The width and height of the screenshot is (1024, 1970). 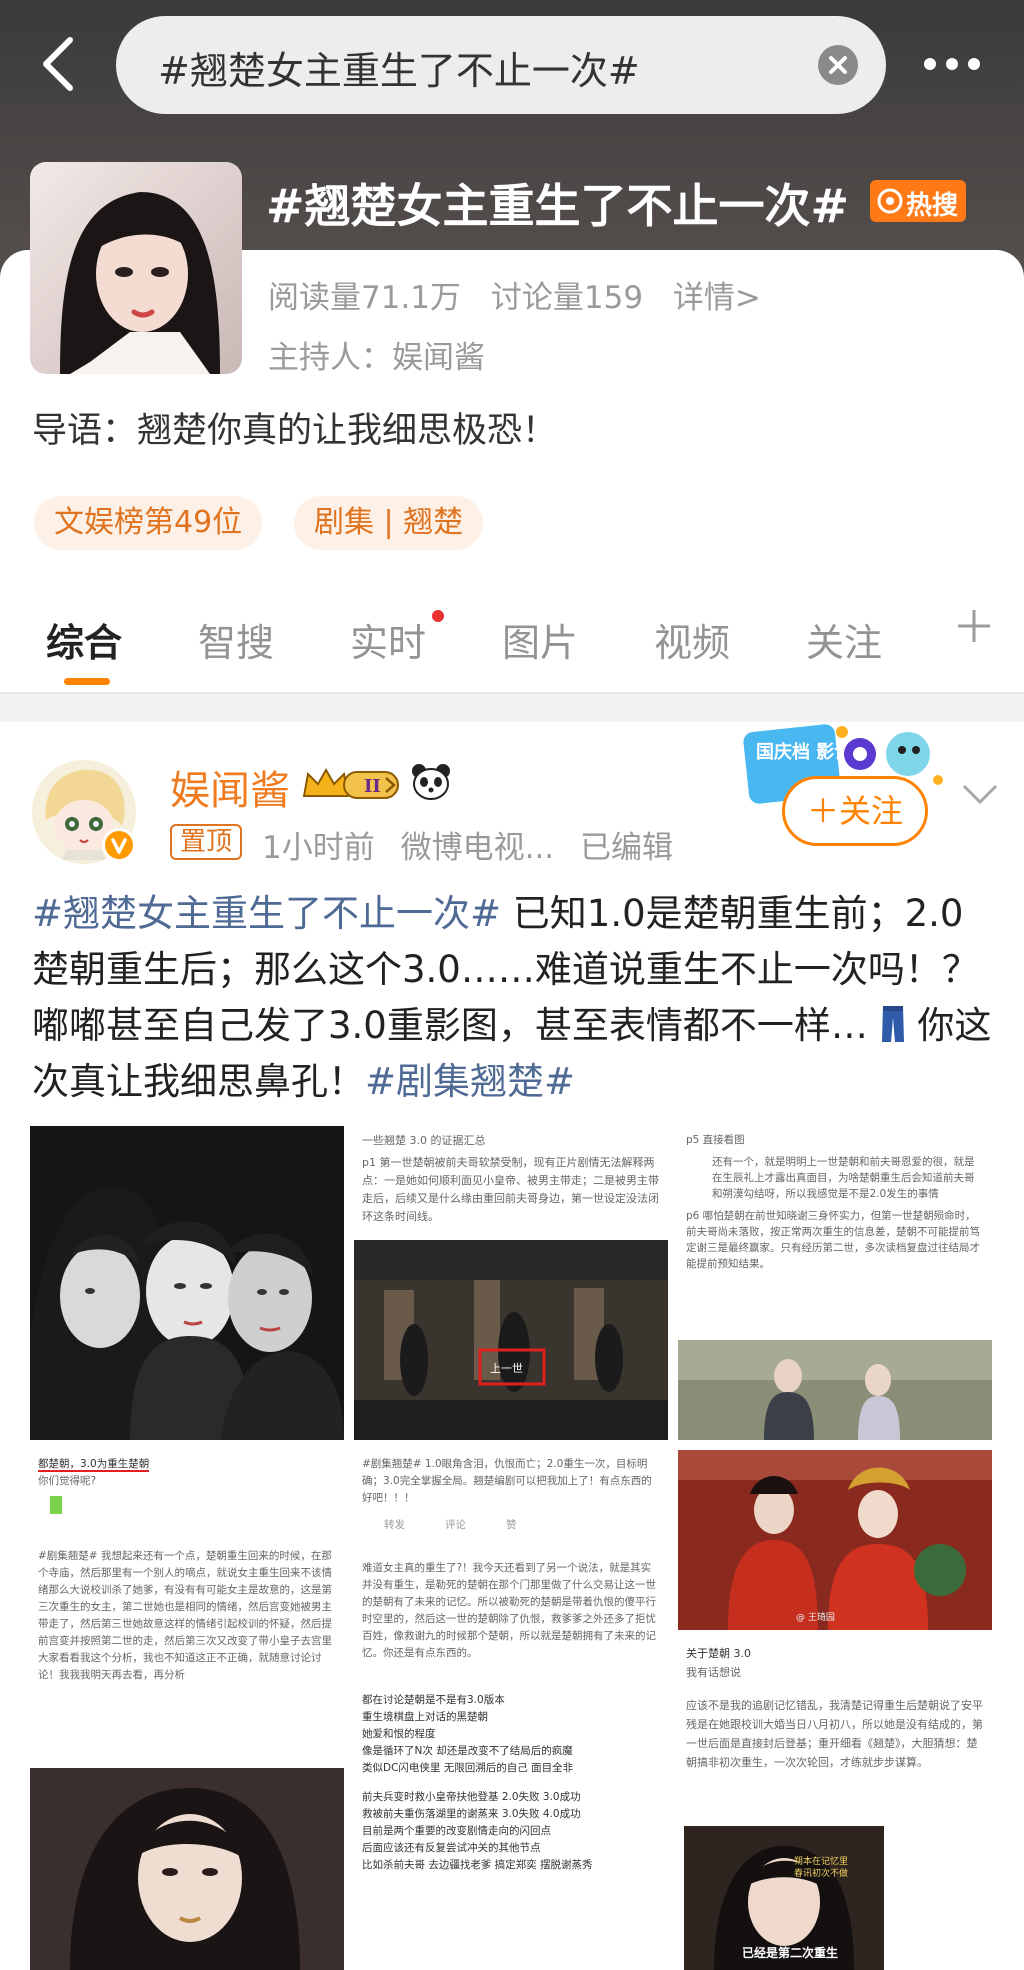 What do you see at coordinates (350, 783) in the screenshot?
I see `member-crown-icon: II` at bounding box center [350, 783].